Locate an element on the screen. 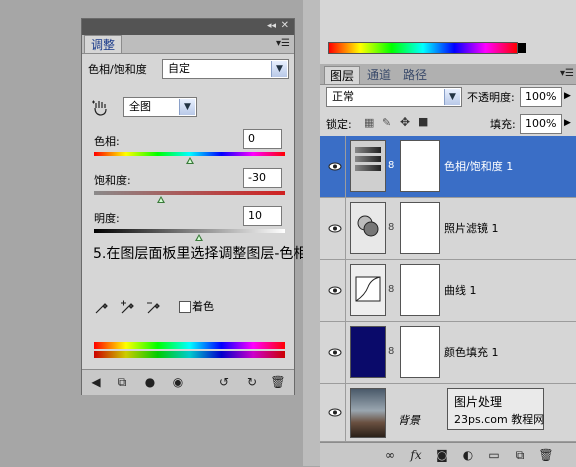 Image resolution: width=576 pixels, height=467 pixels. lock-pixels-icon: ✎ is located at coordinates (386, 122).